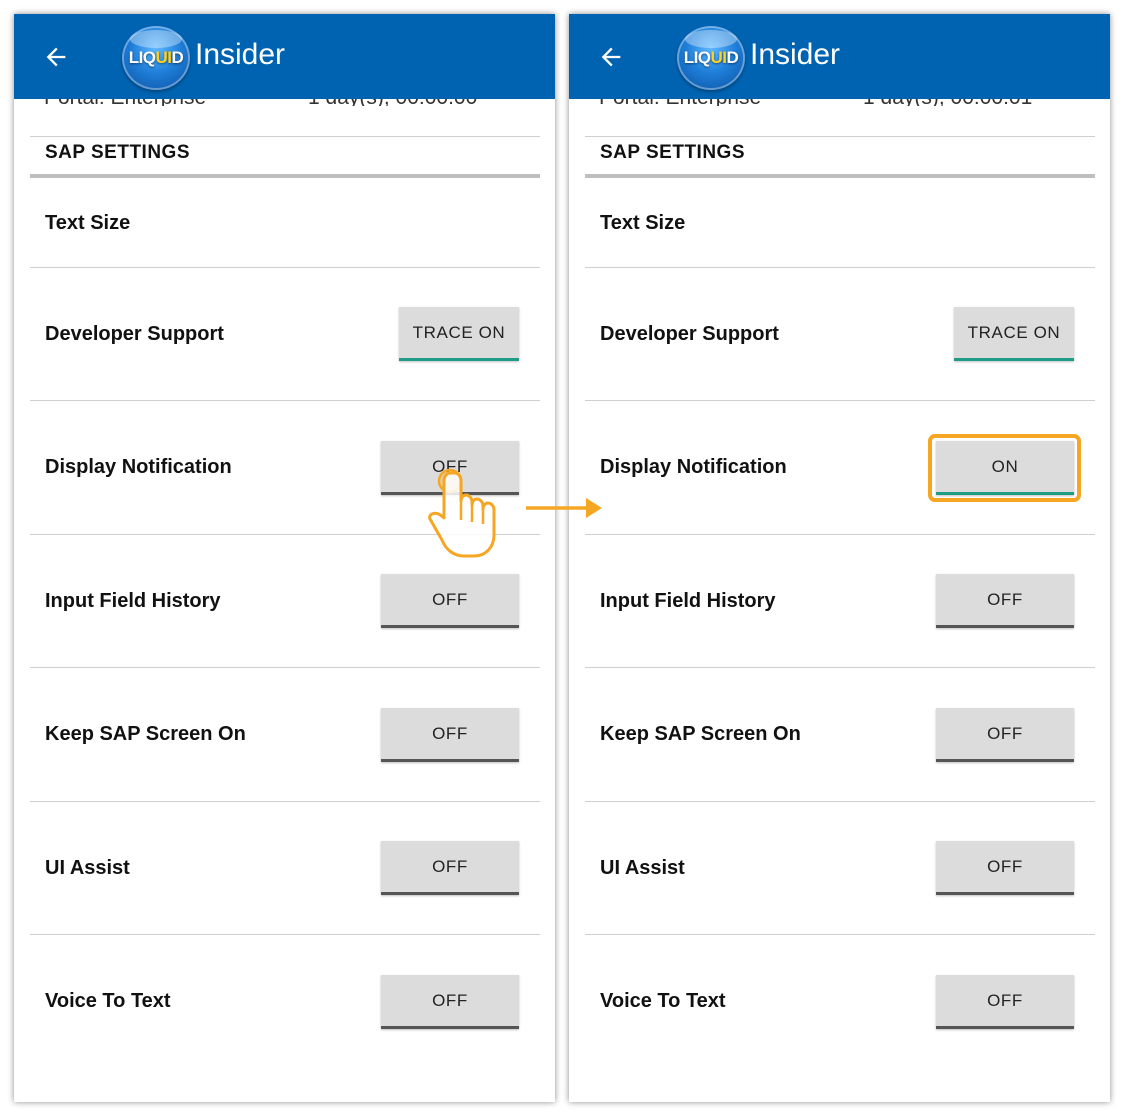 Image resolution: width=1125 pixels, height=1115 pixels. I want to click on highlight-frame, so click(1004, 468).